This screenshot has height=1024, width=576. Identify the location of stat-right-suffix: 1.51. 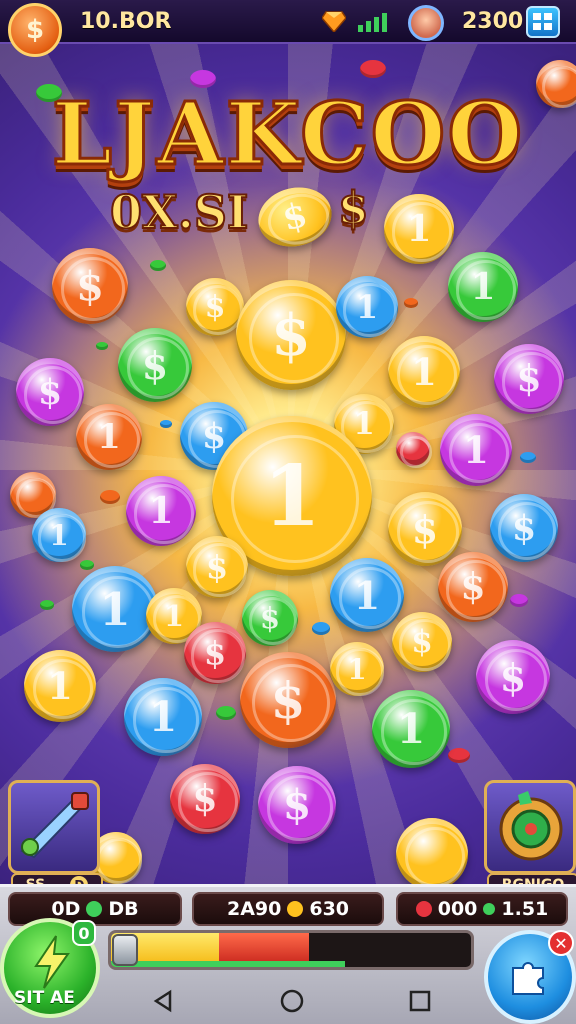
(525, 909).